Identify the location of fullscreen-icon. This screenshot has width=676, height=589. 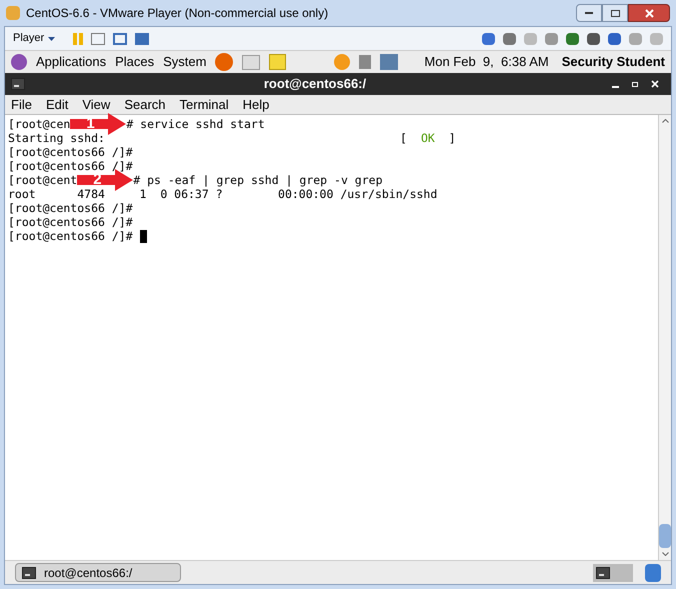
(120, 38).